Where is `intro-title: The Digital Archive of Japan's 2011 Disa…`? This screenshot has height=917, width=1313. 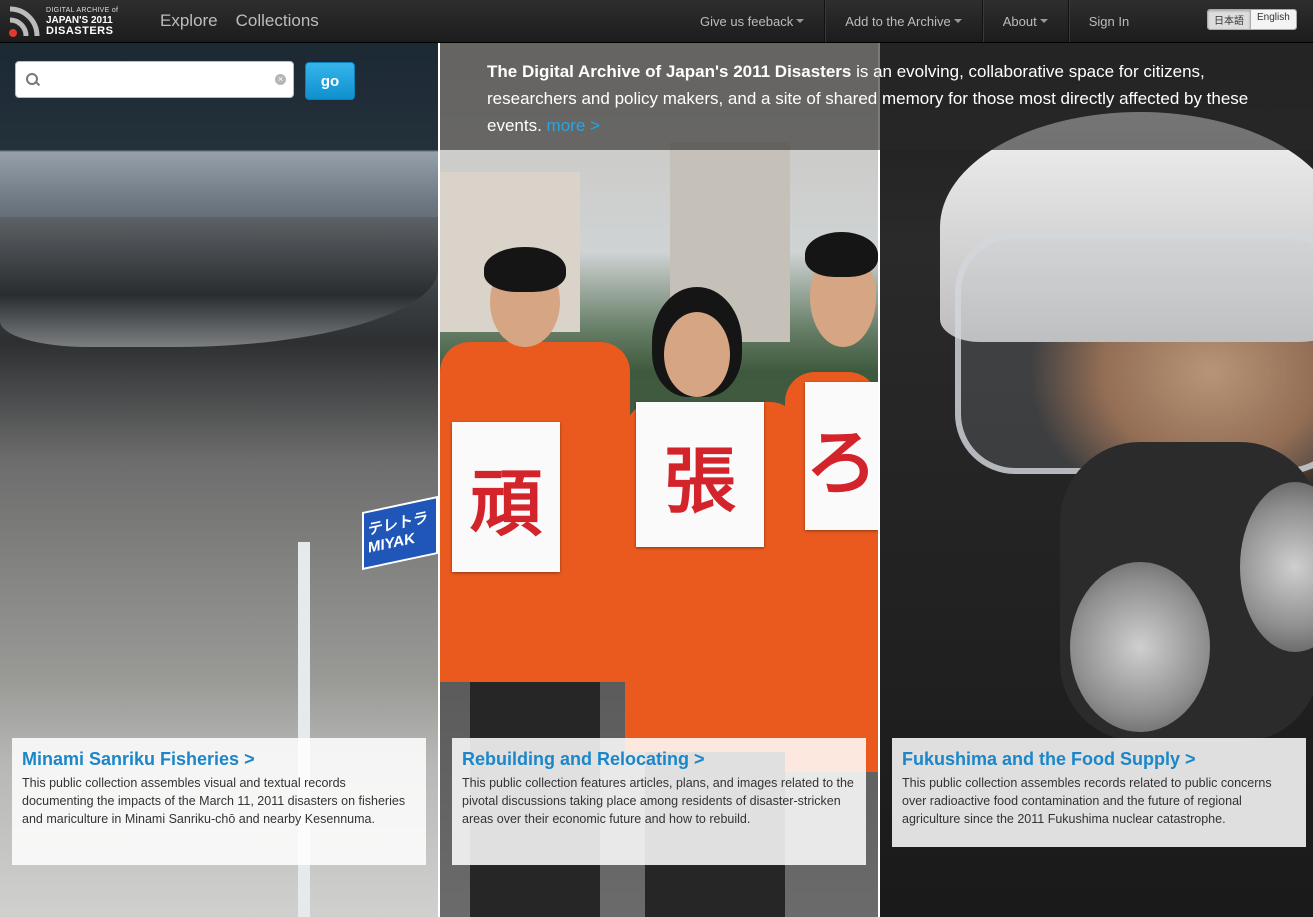
intro-title: The Digital Archive of Japan's 2011 Disa… is located at coordinates (669, 71).